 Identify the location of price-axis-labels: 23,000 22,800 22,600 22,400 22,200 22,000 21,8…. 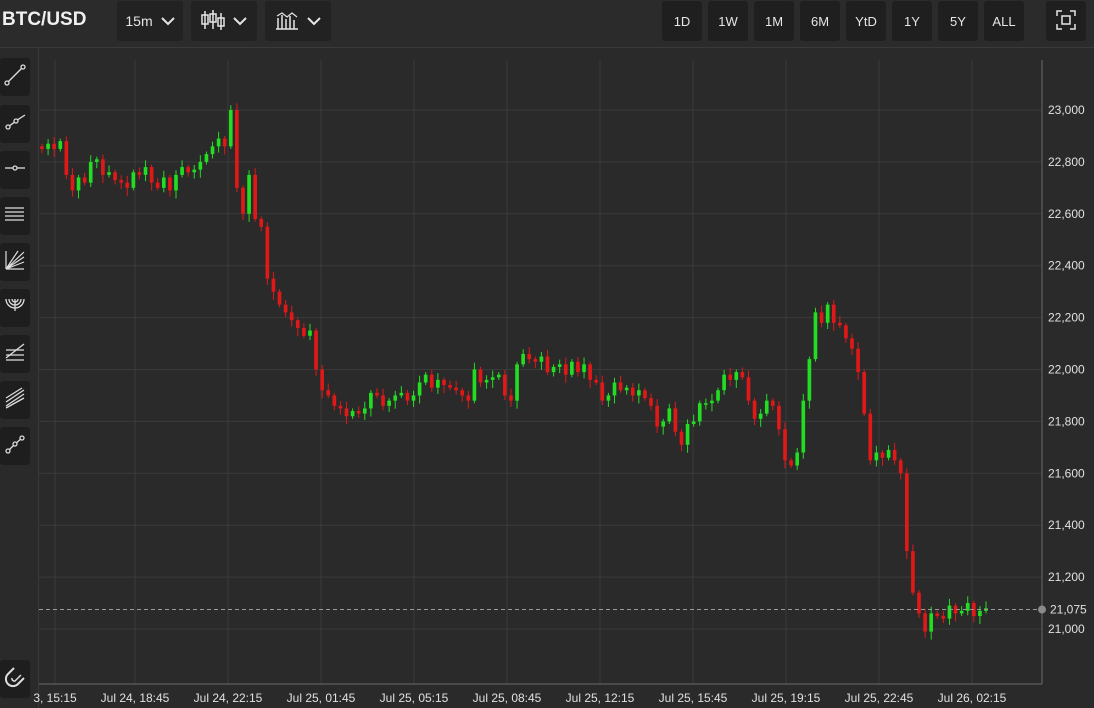
(1066, 369).